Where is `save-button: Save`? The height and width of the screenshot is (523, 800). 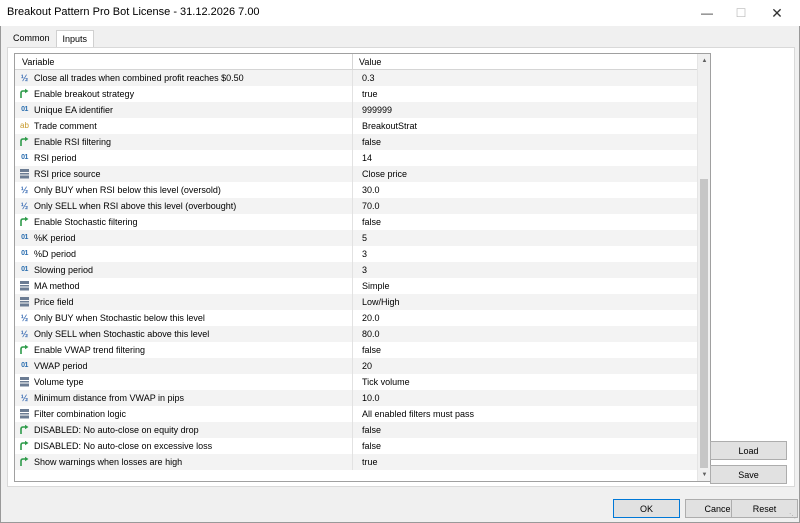 save-button: Save is located at coordinates (748, 474).